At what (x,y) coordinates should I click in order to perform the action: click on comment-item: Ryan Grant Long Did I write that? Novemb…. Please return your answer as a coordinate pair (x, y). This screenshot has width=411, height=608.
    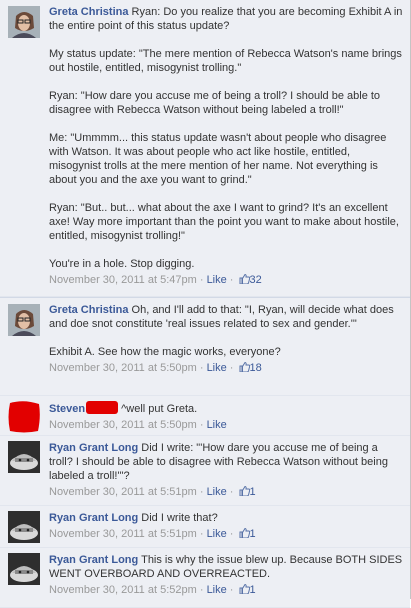
    Looking at the image, I should click on (205, 527).